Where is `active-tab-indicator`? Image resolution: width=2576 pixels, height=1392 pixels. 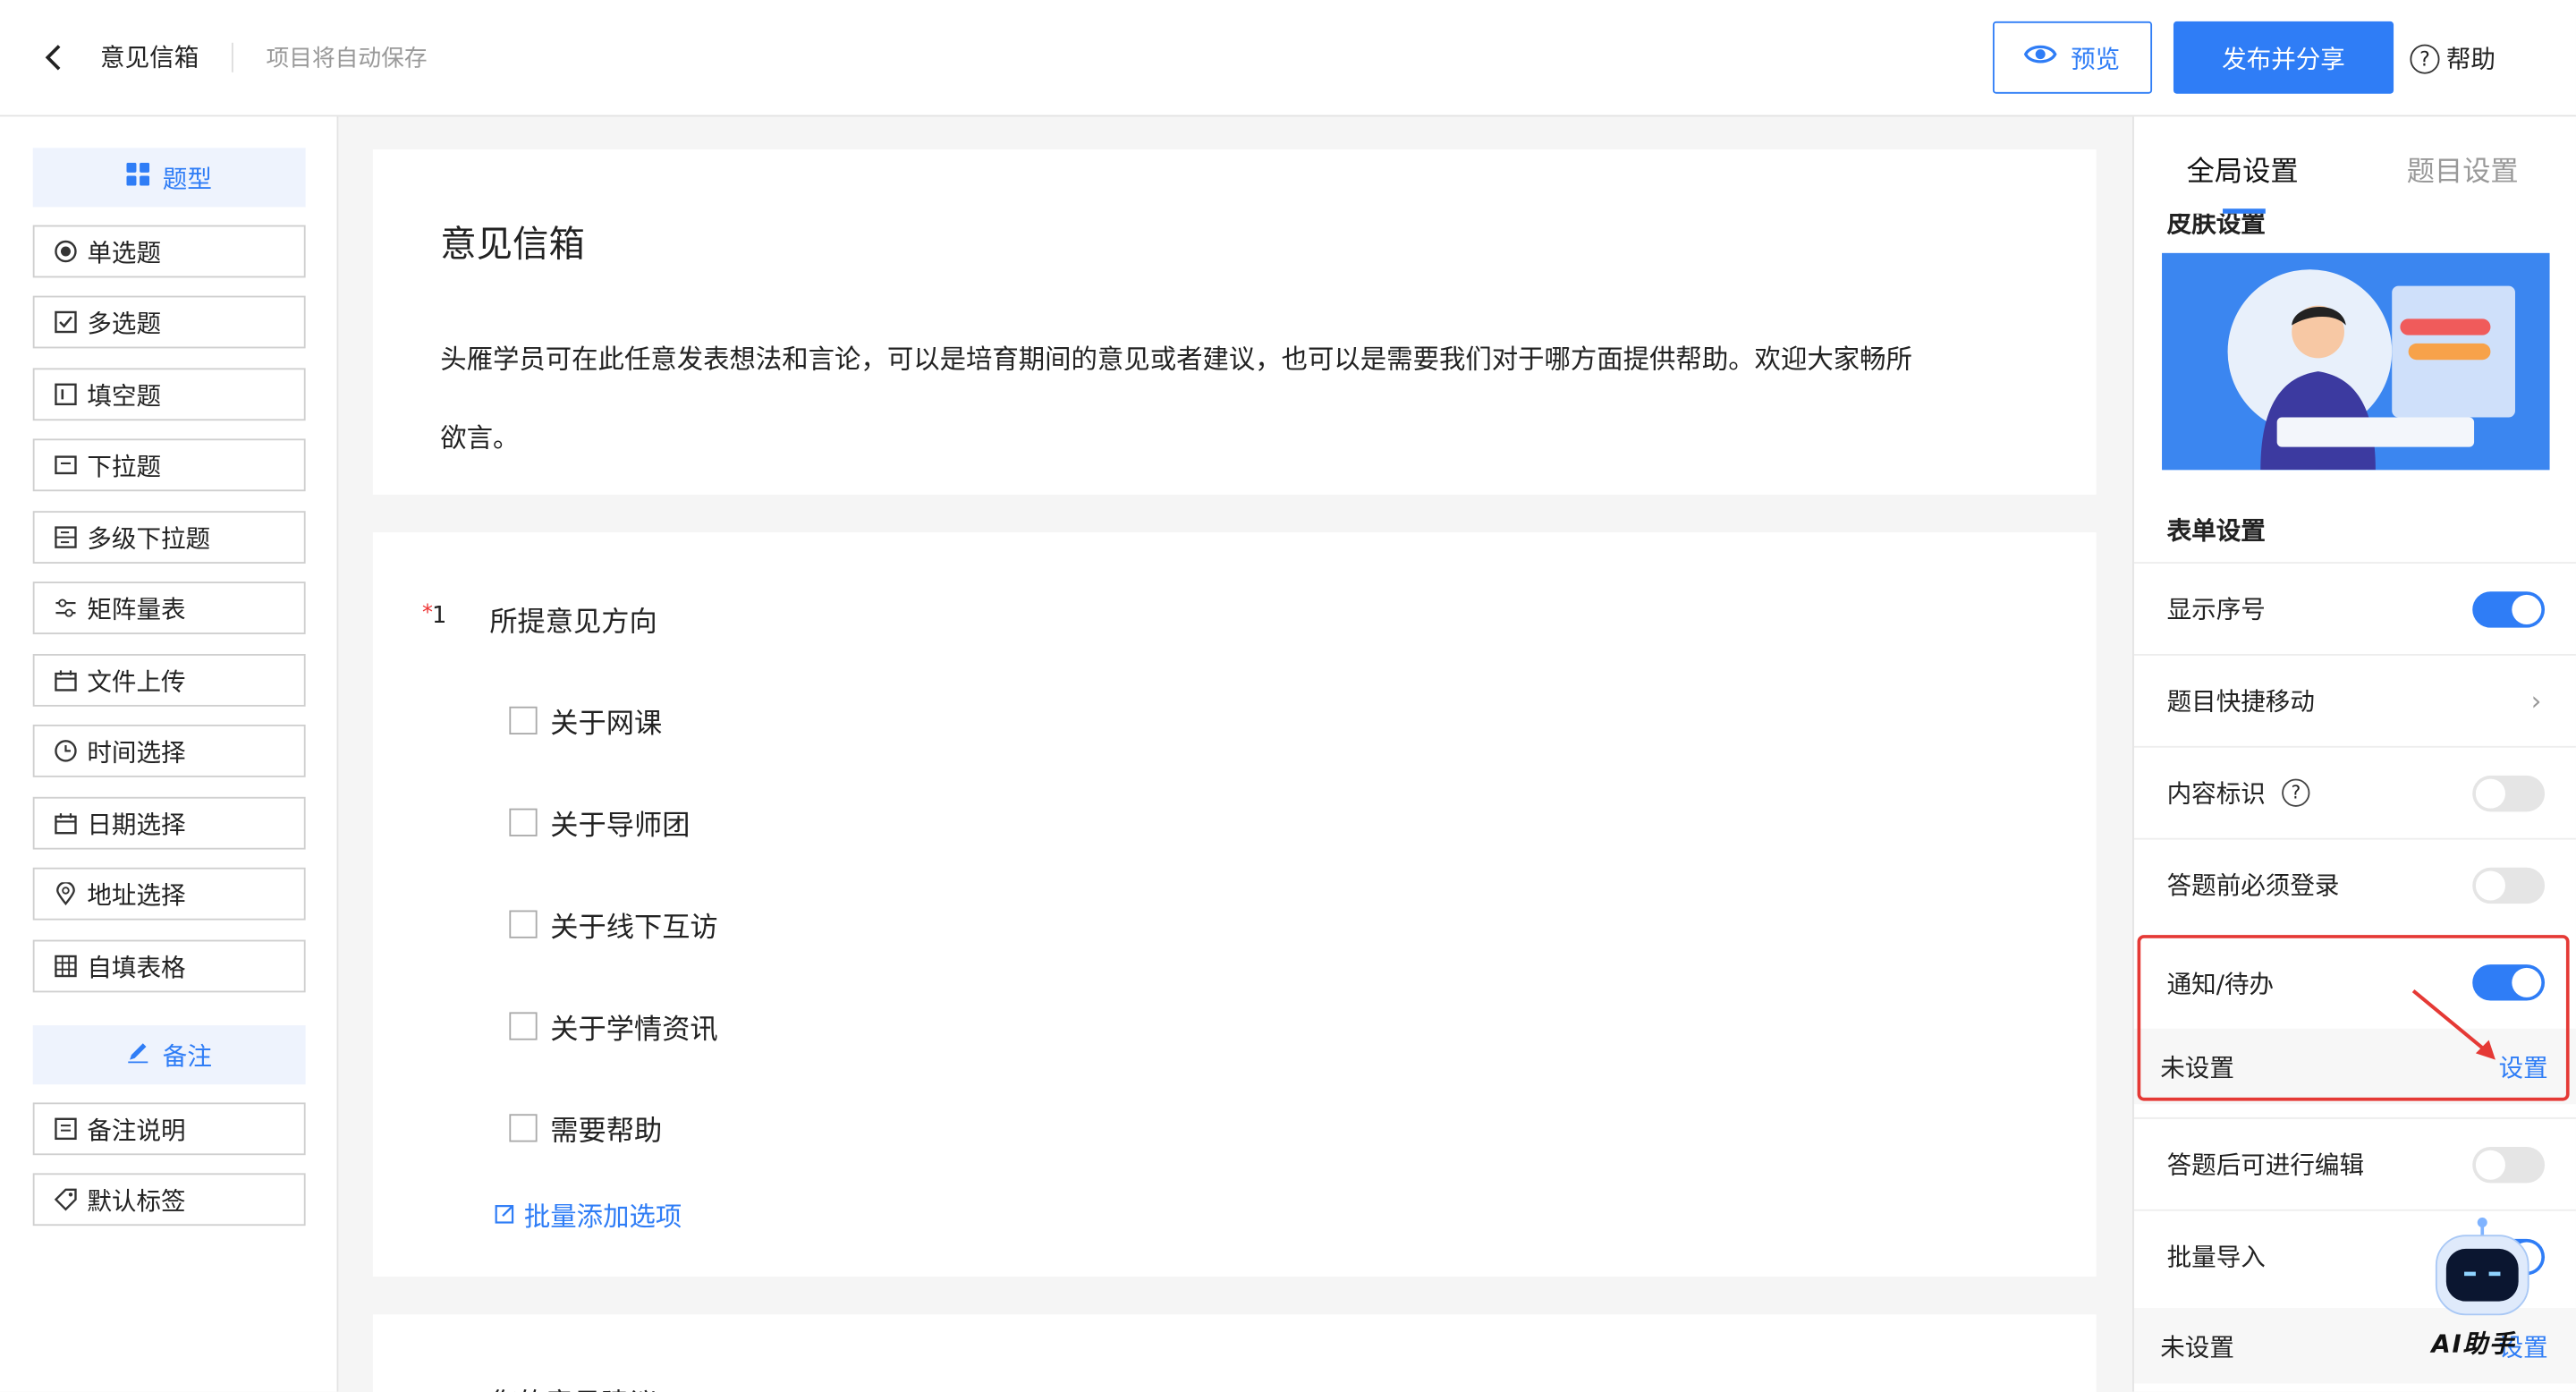 active-tab-indicator is located at coordinates (2244, 211).